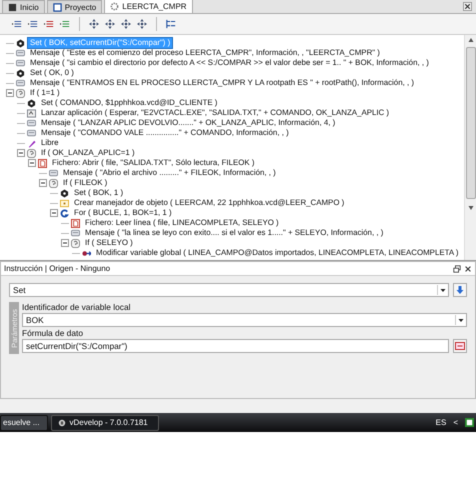  Describe the element at coordinates (471, 123) in the screenshot. I see `scrollbar-thumb` at that location.